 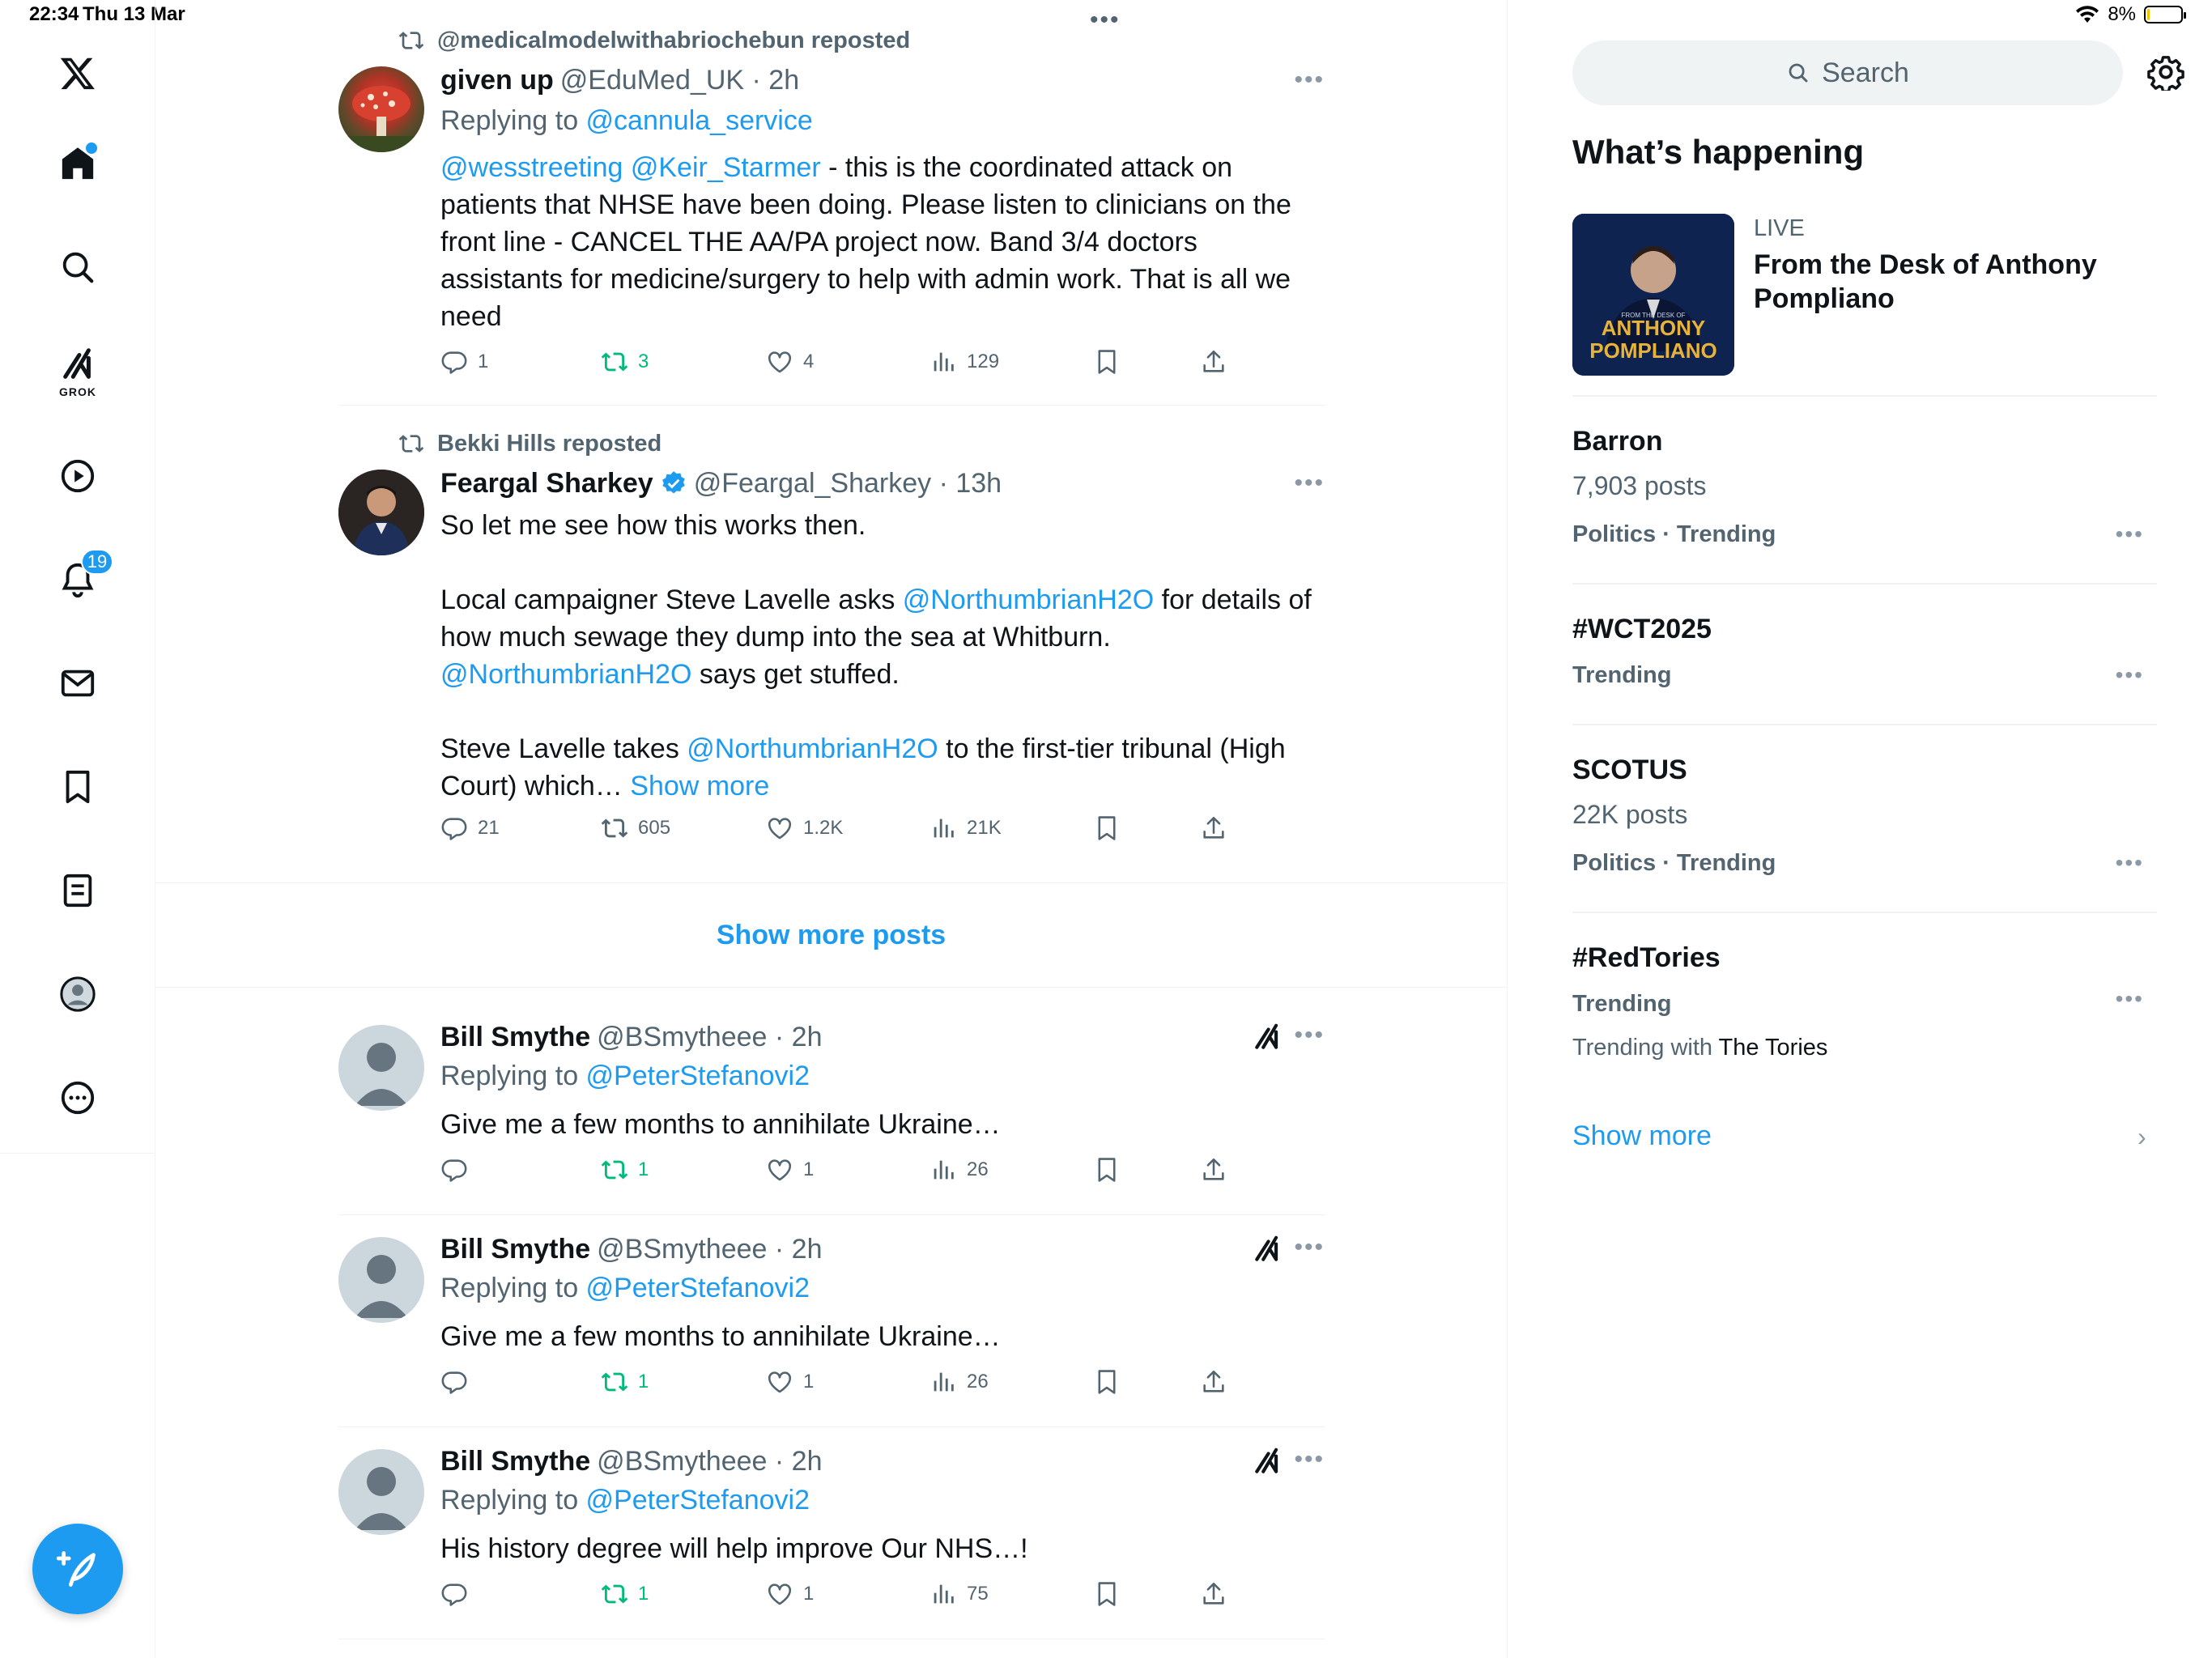 What do you see at coordinates (77, 1097) in the screenshot?
I see `more-icon` at bounding box center [77, 1097].